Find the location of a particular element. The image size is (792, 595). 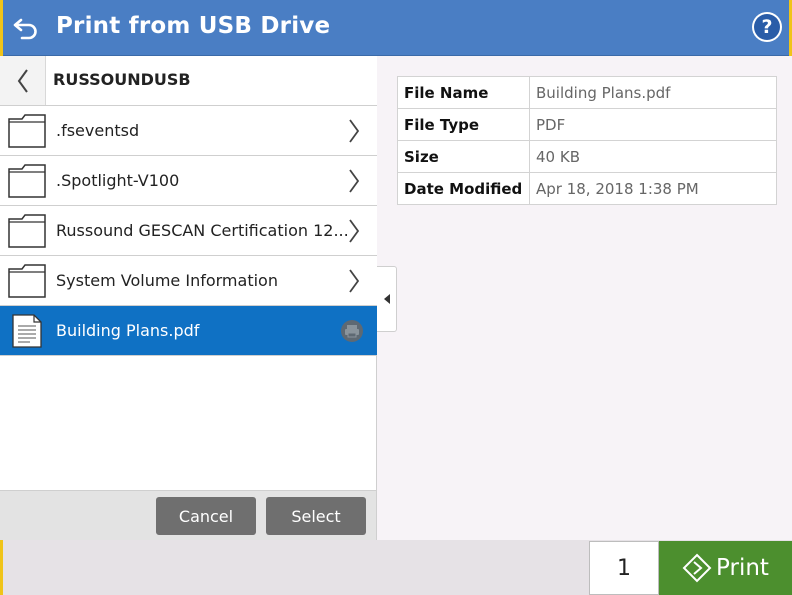

table-row: Date Modified Apr 18, 2018 1:38 PM is located at coordinates (587, 188).